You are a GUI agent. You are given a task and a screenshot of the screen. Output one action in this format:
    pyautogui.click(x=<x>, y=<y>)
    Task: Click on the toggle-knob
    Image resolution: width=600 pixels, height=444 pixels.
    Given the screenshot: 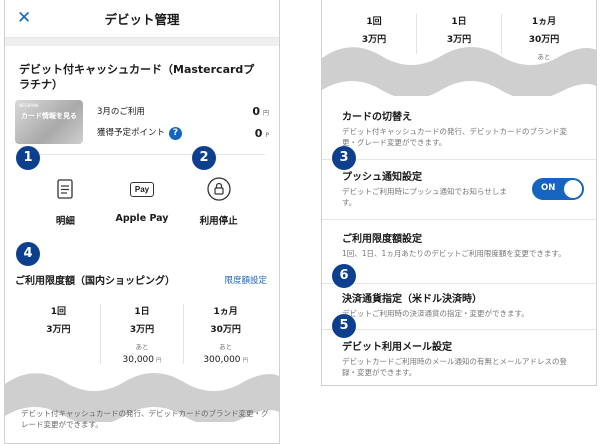 What is the action you would take?
    pyautogui.click(x=573, y=189)
    